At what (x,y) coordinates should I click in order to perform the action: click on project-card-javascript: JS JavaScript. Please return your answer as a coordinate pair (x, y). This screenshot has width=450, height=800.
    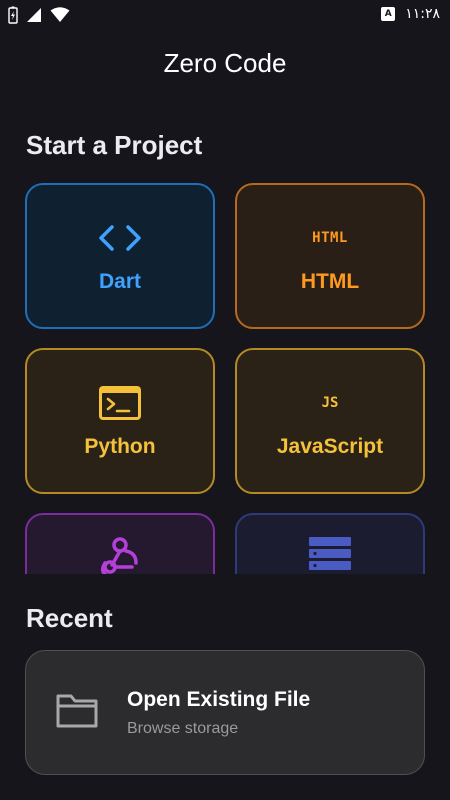
    Looking at the image, I should click on (330, 421).